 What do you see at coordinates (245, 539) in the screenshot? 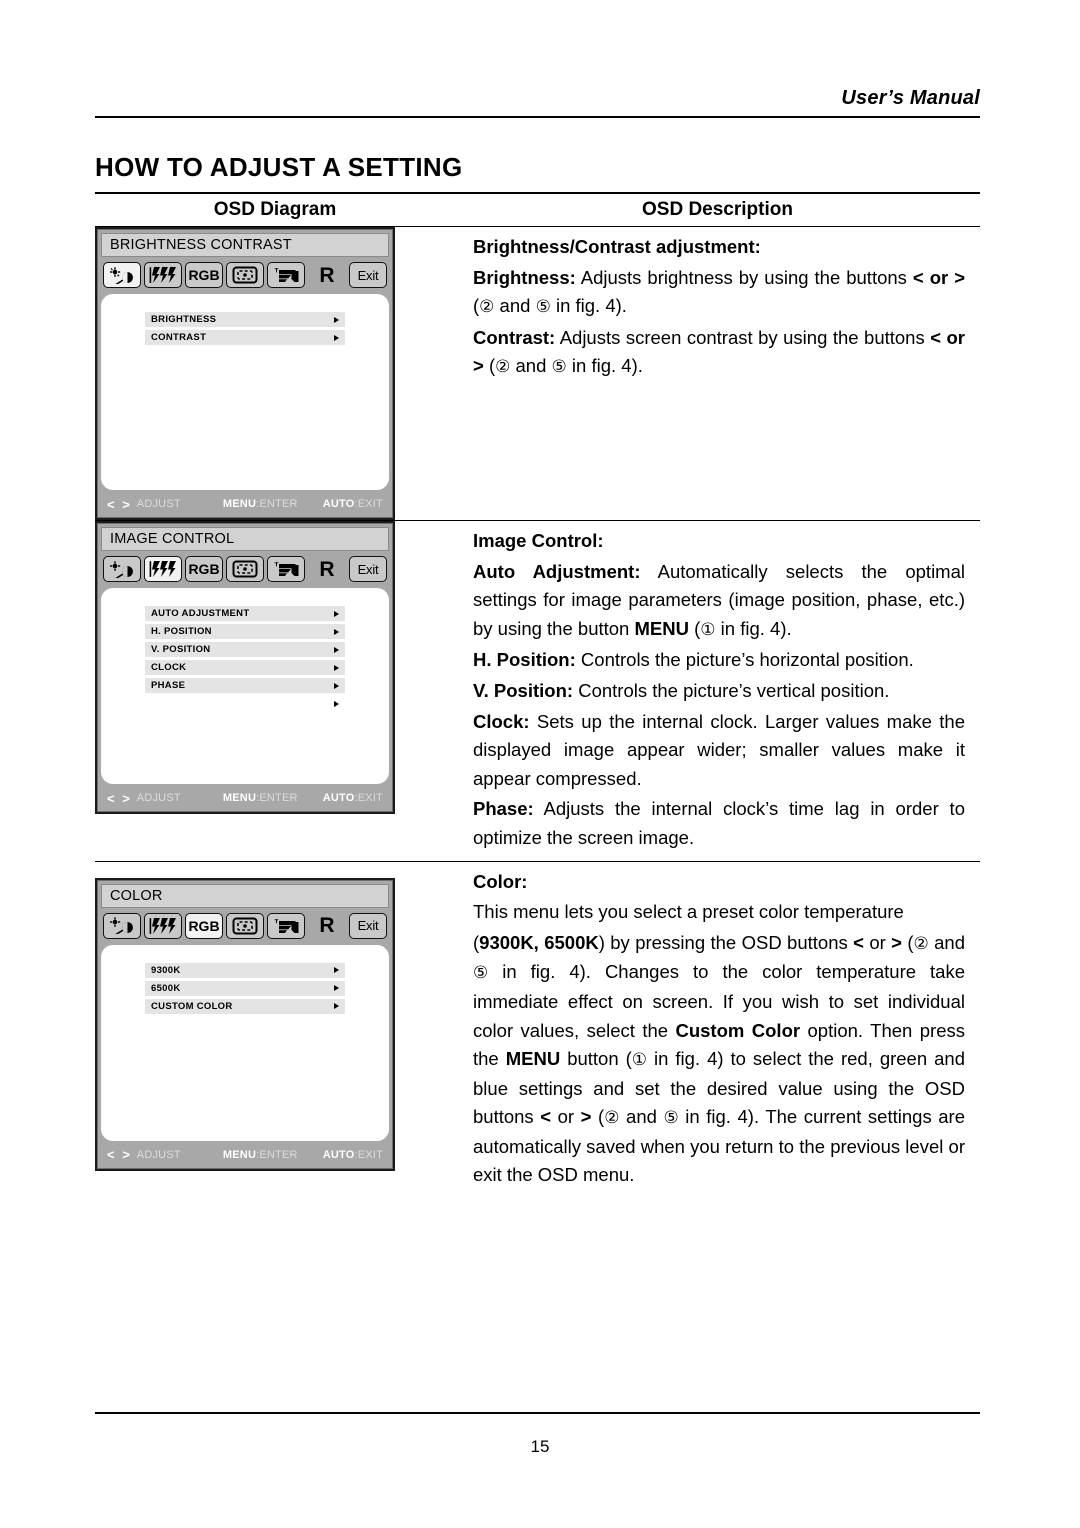
I see `osd-title-image-control: IMAGE CONTROL` at bounding box center [245, 539].